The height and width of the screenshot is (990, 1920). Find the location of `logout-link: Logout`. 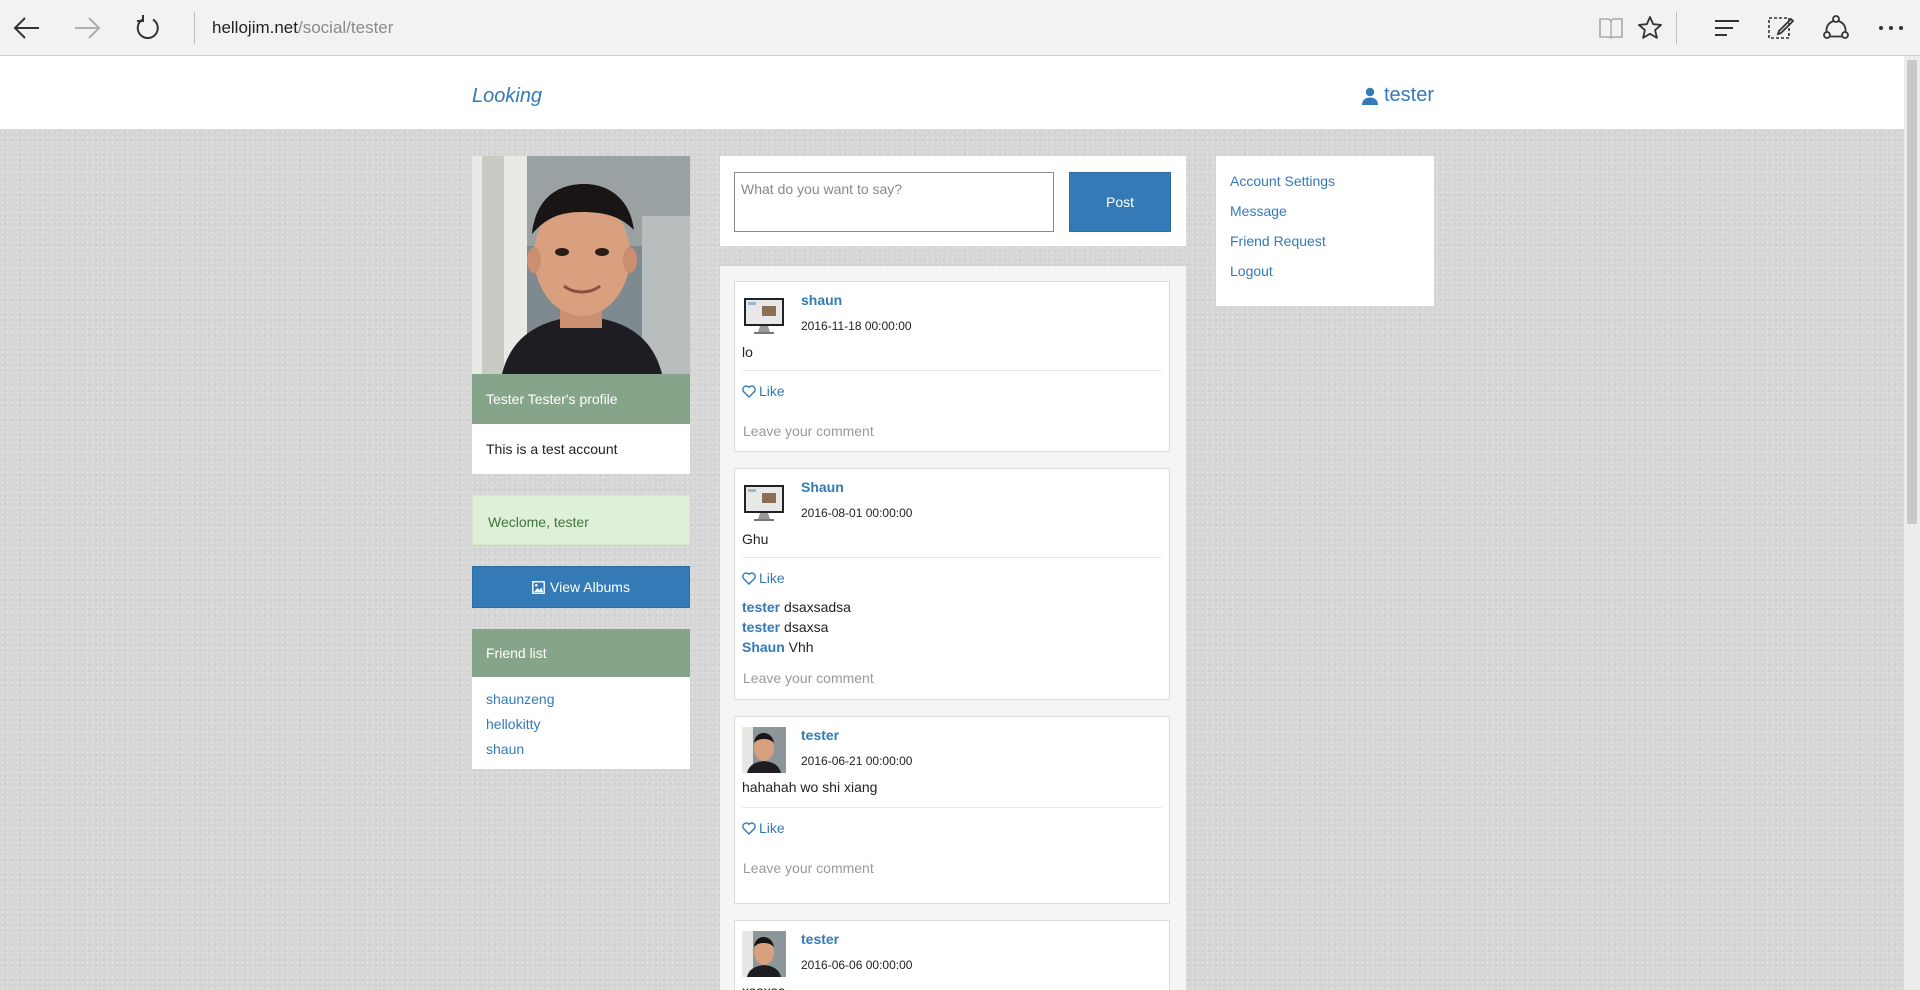

logout-link: Logout is located at coordinates (1332, 277).